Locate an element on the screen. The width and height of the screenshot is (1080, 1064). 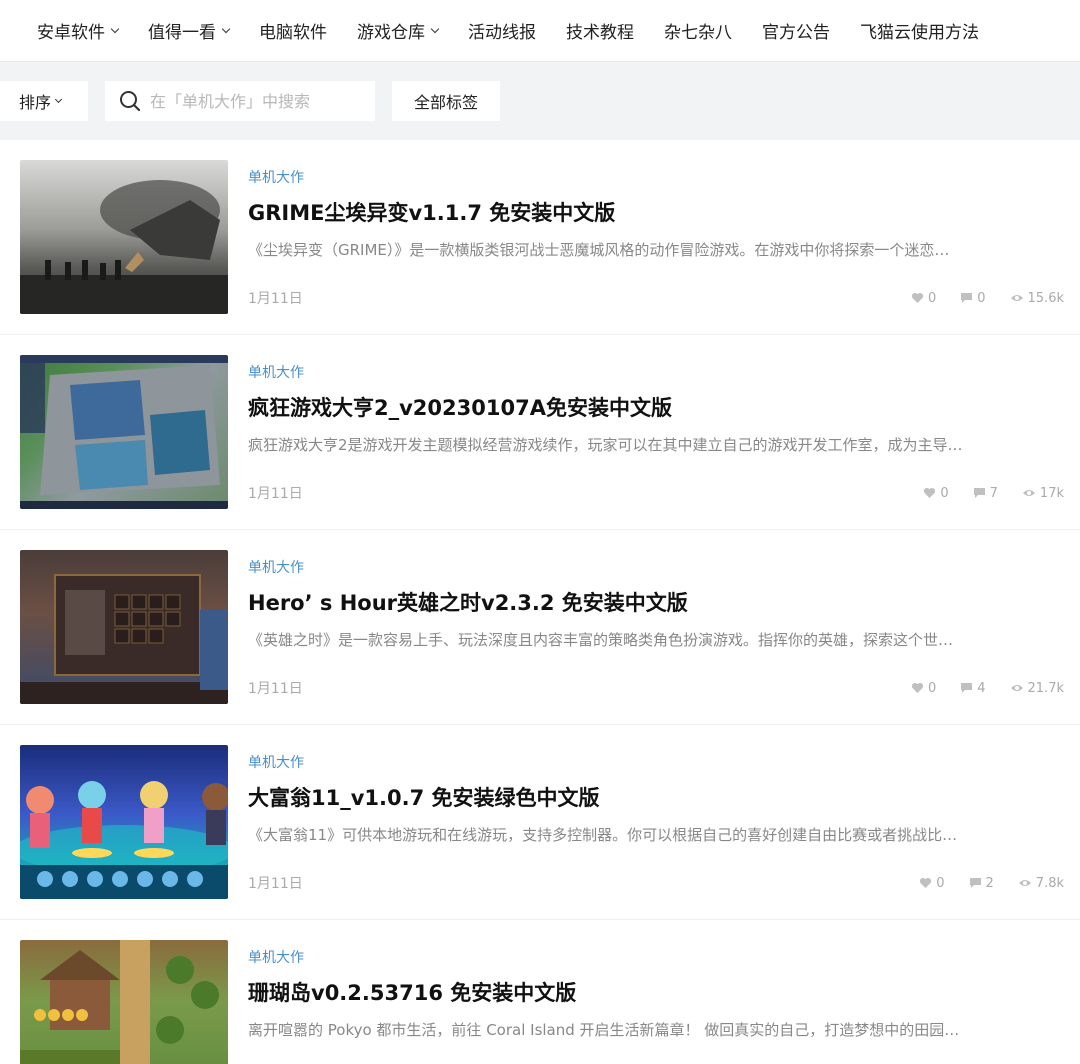
comments-count: 0 is located at coordinates (981, 298).